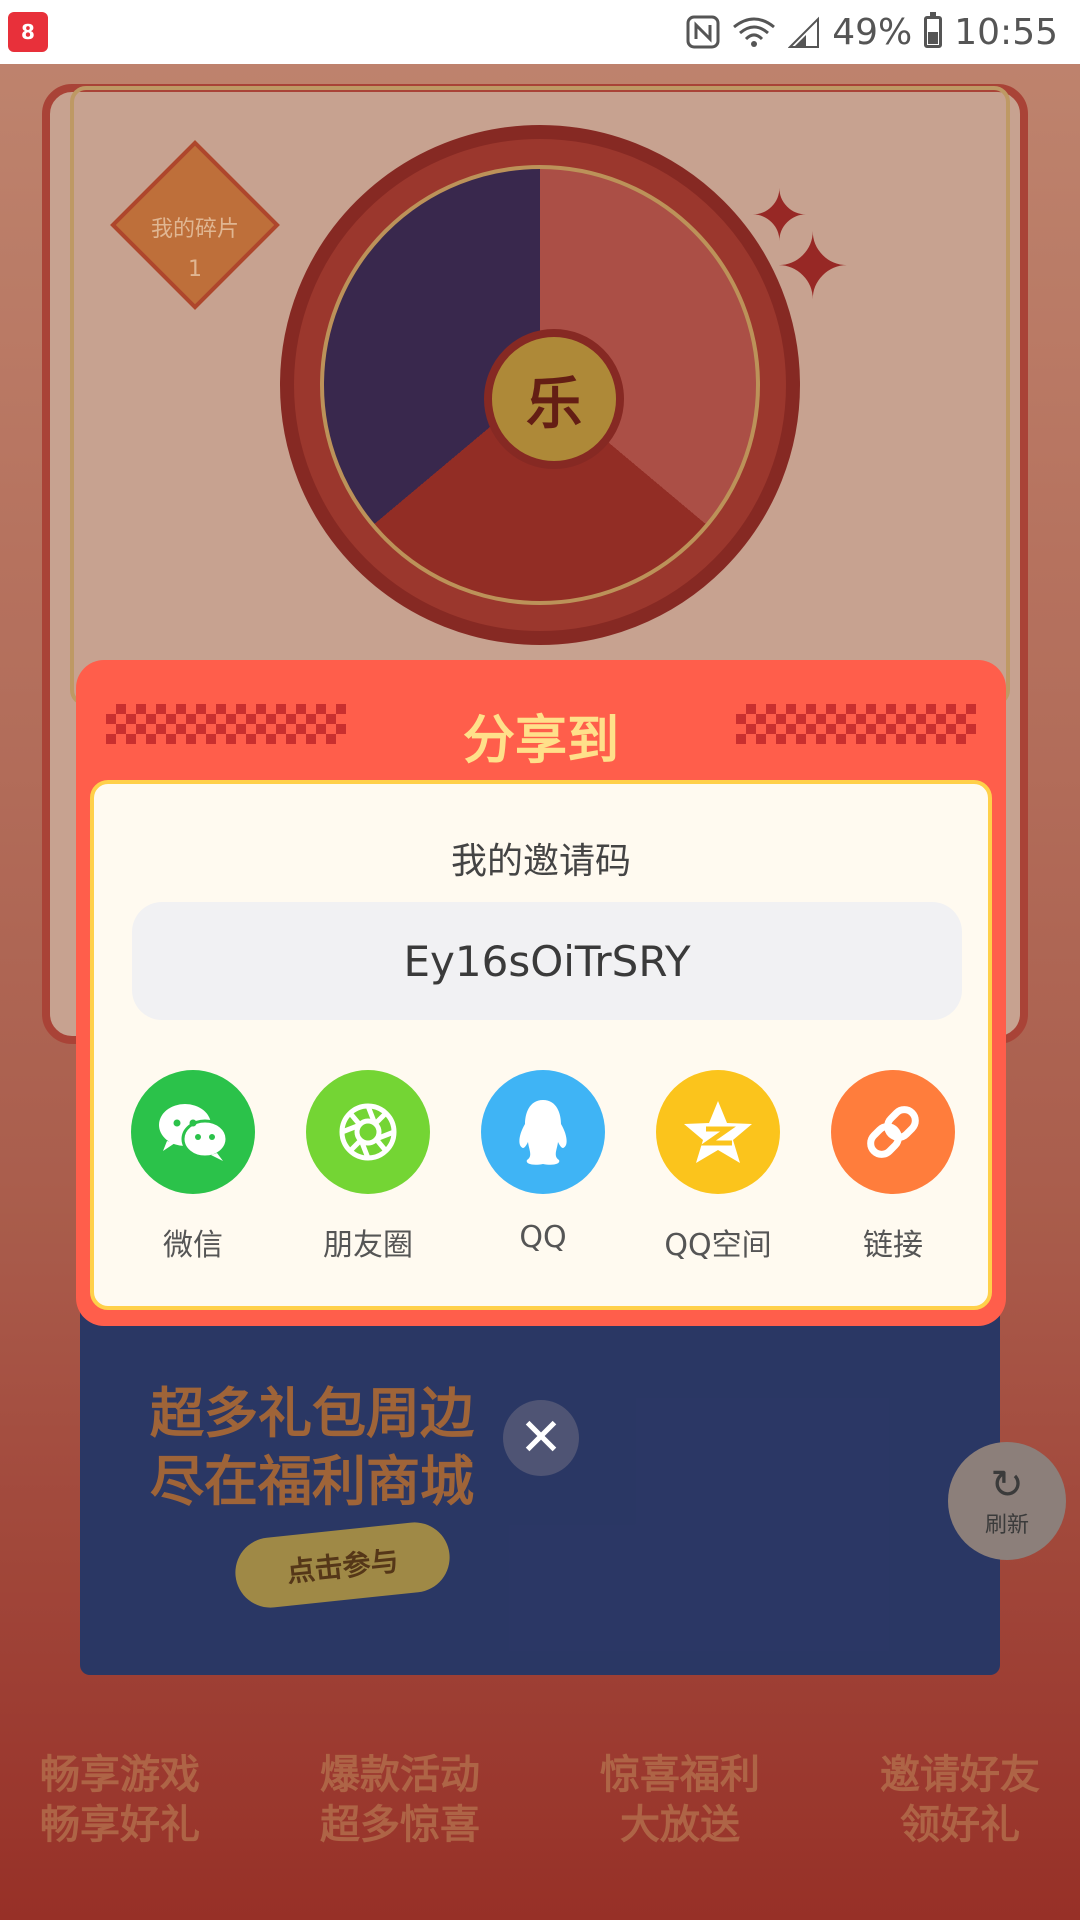  What do you see at coordinates (718, 1132) in the screenshot?
I see `qzone-icon` at bounding box center [718, 1132].